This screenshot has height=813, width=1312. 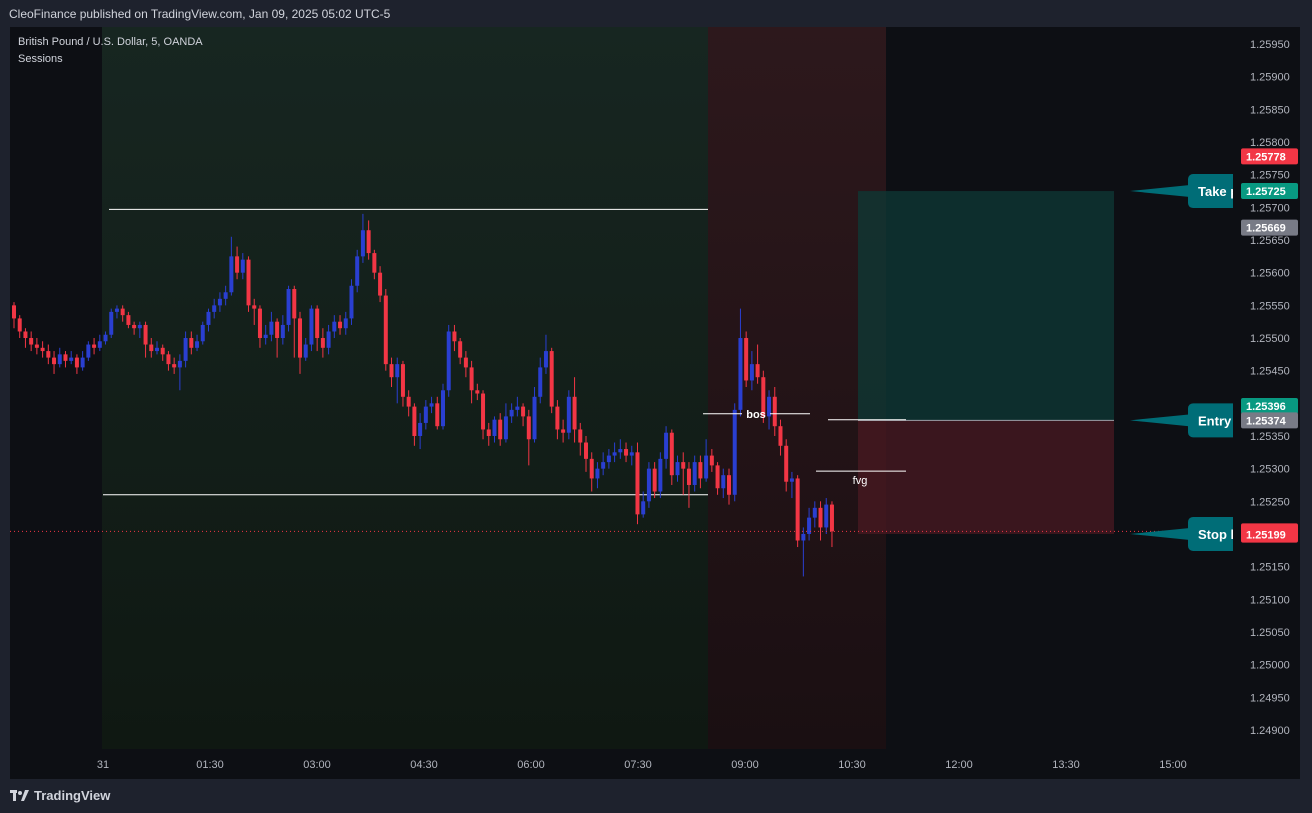 What do you see at coordinates (1270, 698) in the screenshot?
I see `price-tick-label: 1.24950` at bounding box center [1270, 698].